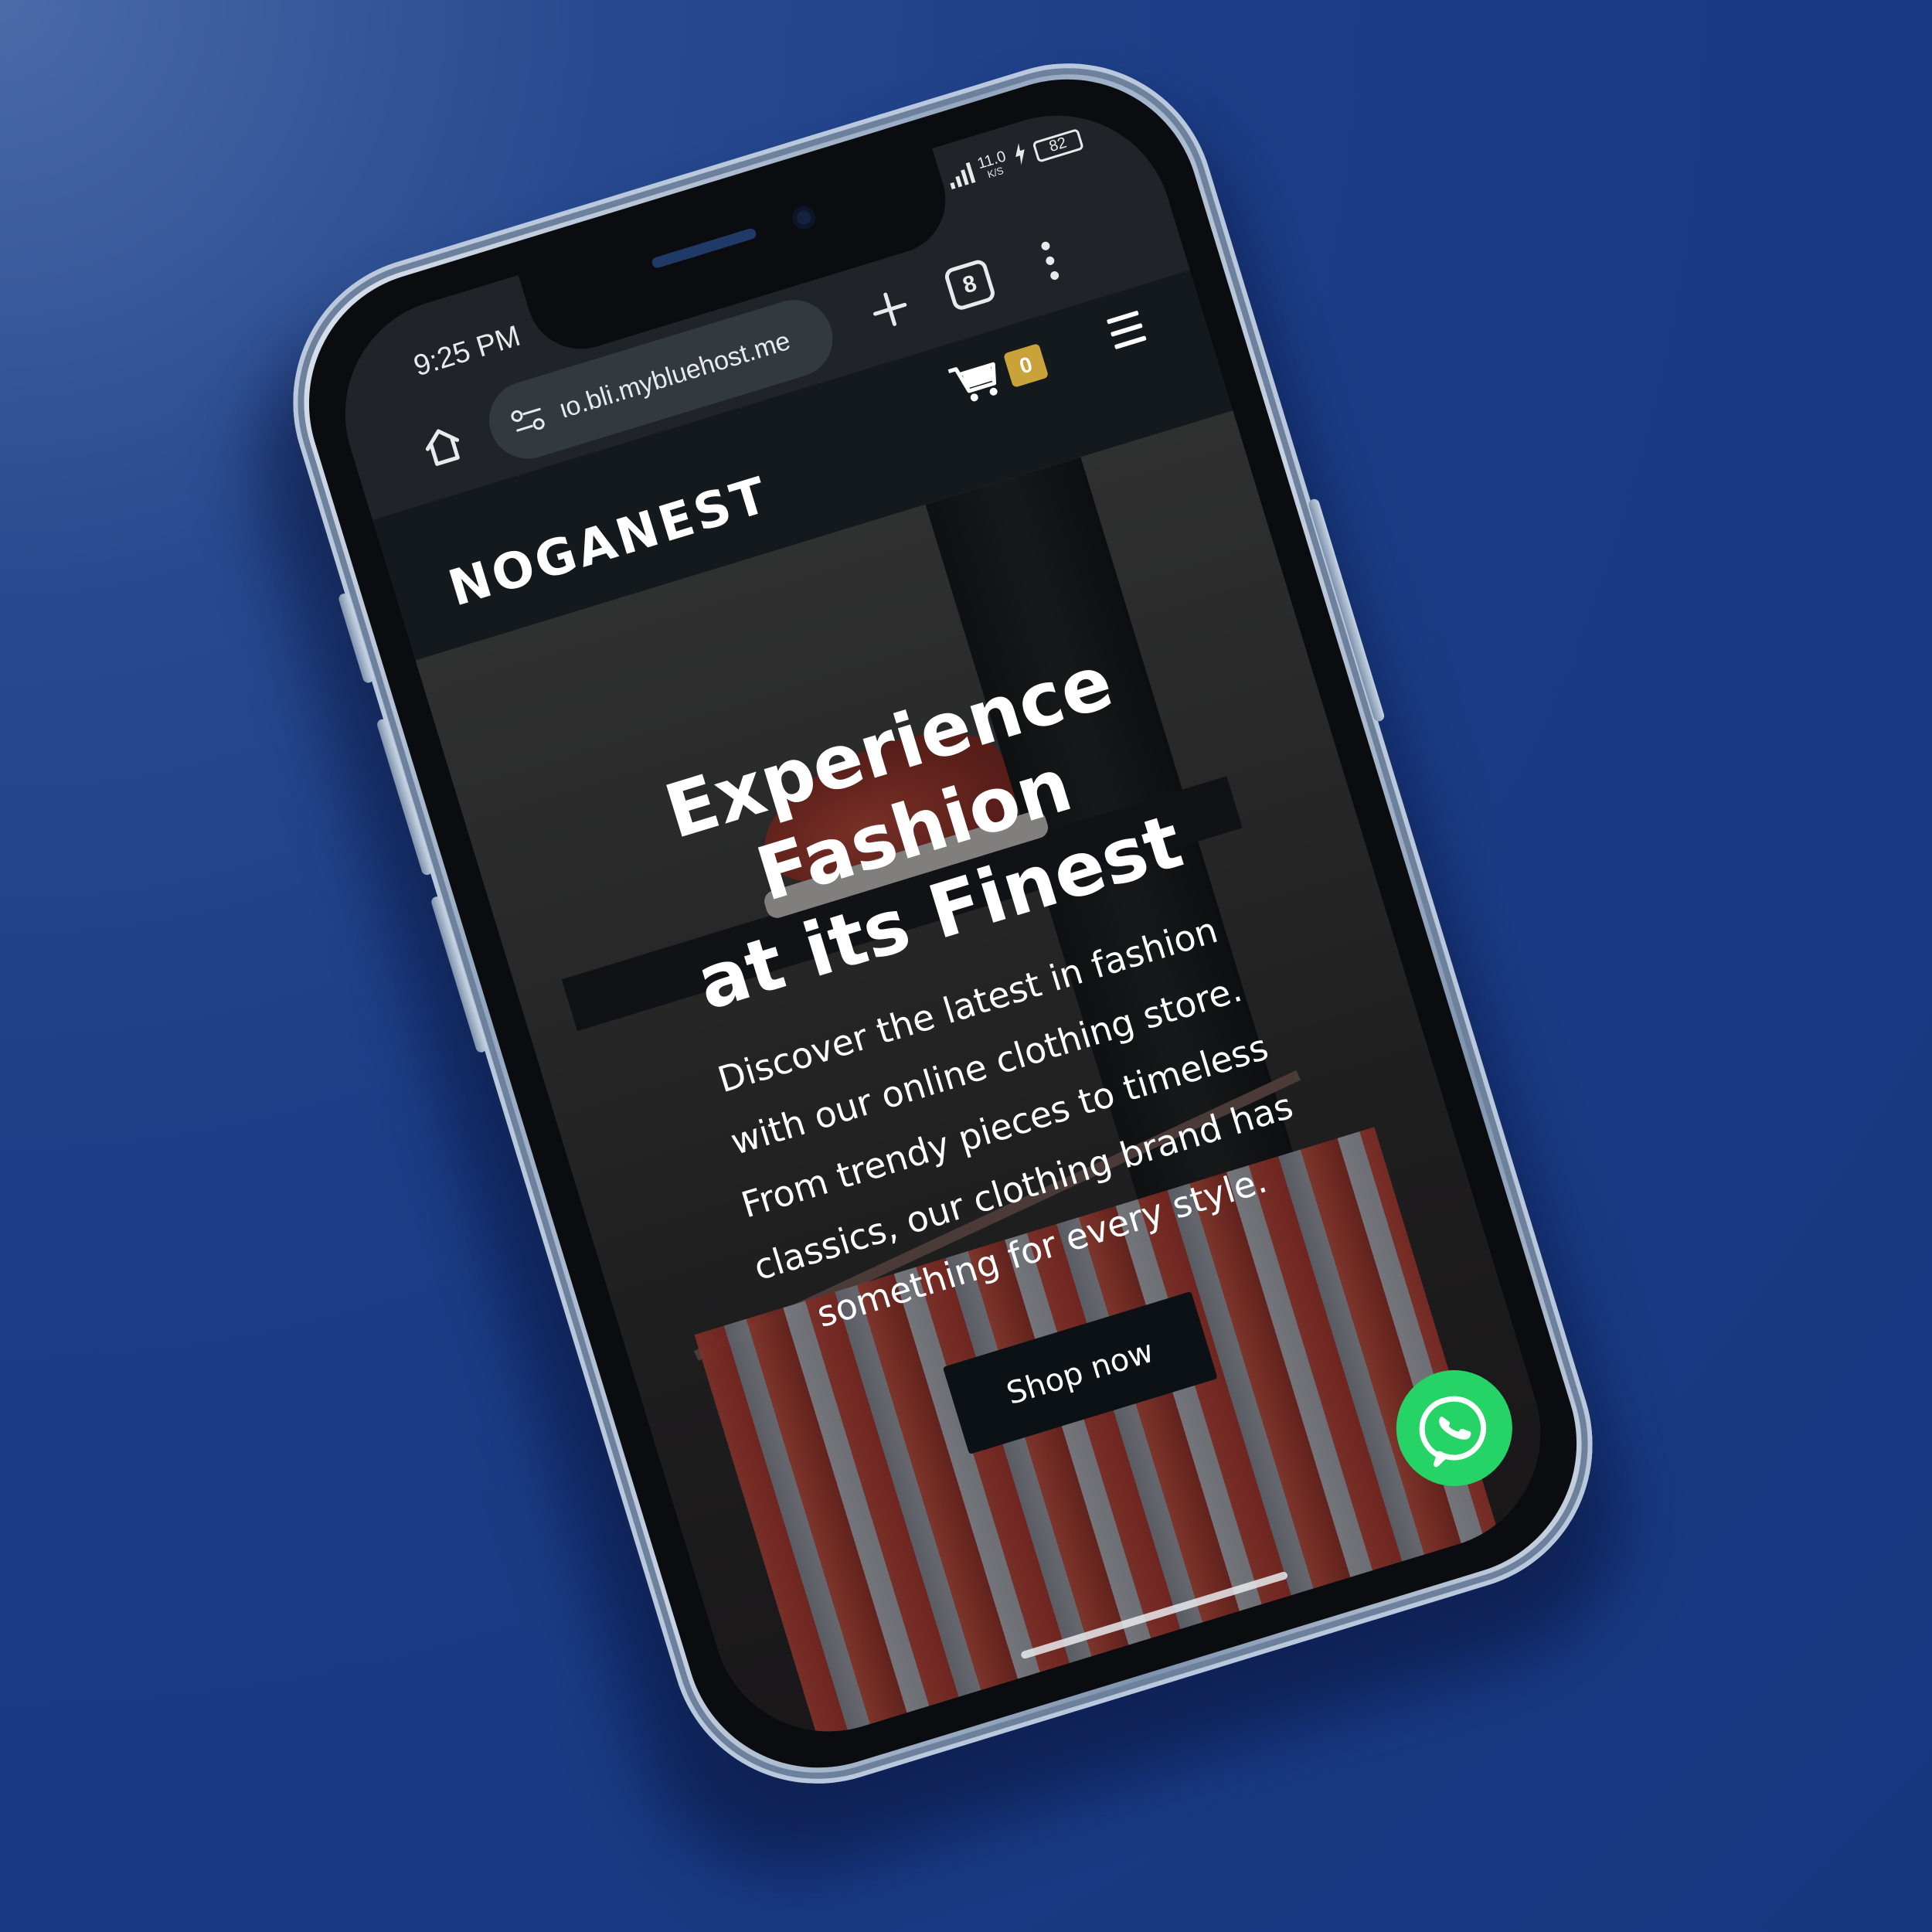  What do you see at coordinates (1026, 365) in the screenshot?
I see `cart-count-badge: 0` at bounding box center [1026, 365].